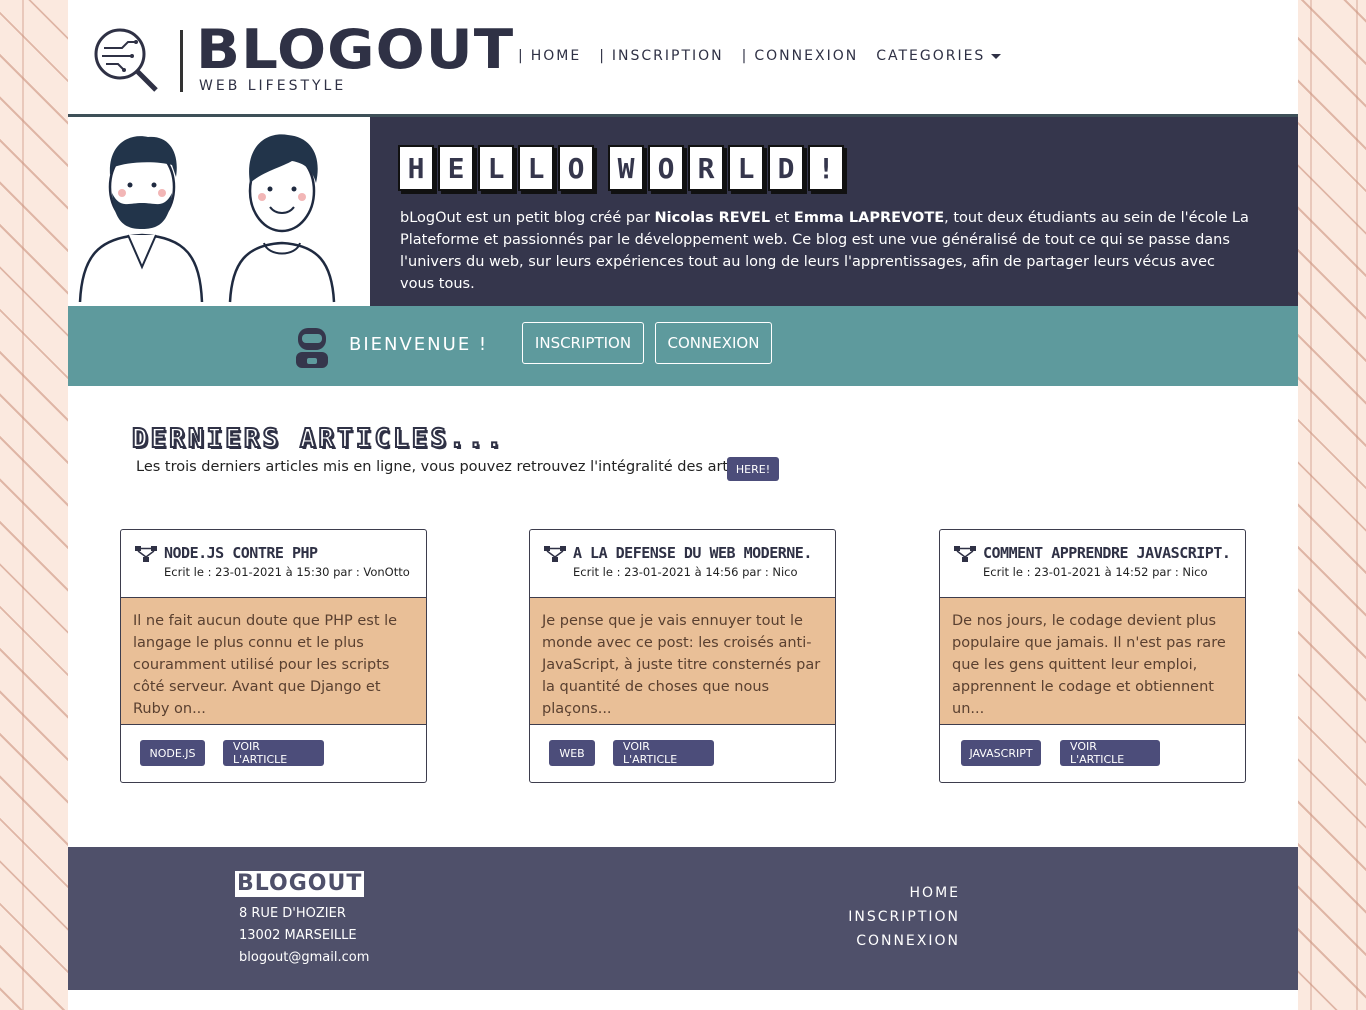 This screenshot has height=1010, width=1366. Describe the element at coordinates (583, 343) in the screenshot. I see `inscription-button: INSCRIPTION` at that location.